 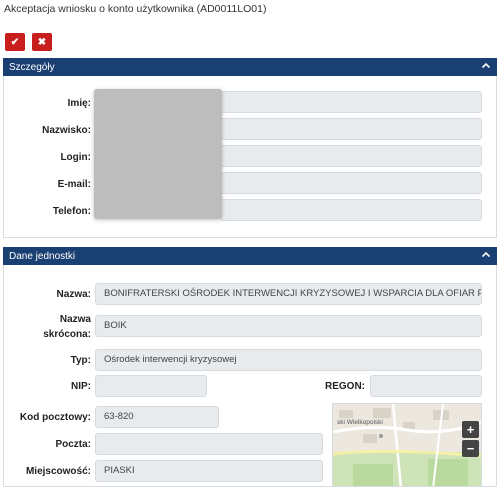 What do you see at coordinates (80, 360) in the screenshot?
I see `typ-label: Typ:` at bounding box center [80, 360].